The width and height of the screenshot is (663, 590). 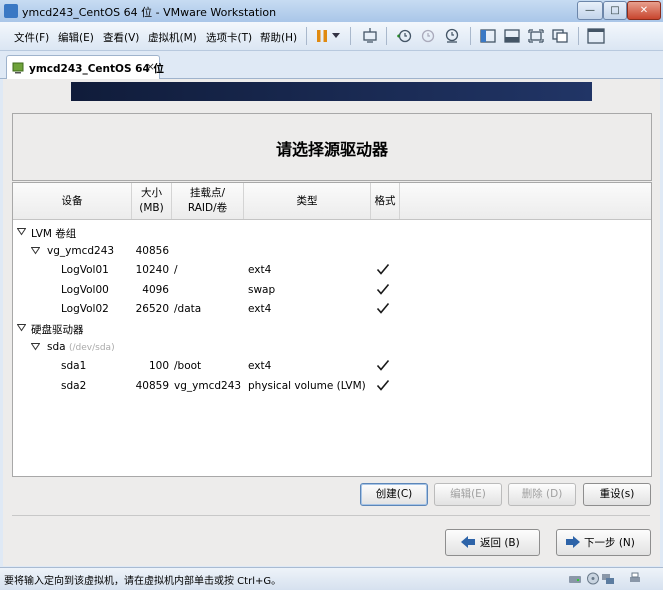 What do you see at coordinates (428, 36) in the screenshot?
I see `revert-snapshot-icon` at bounding box center [428, 36].